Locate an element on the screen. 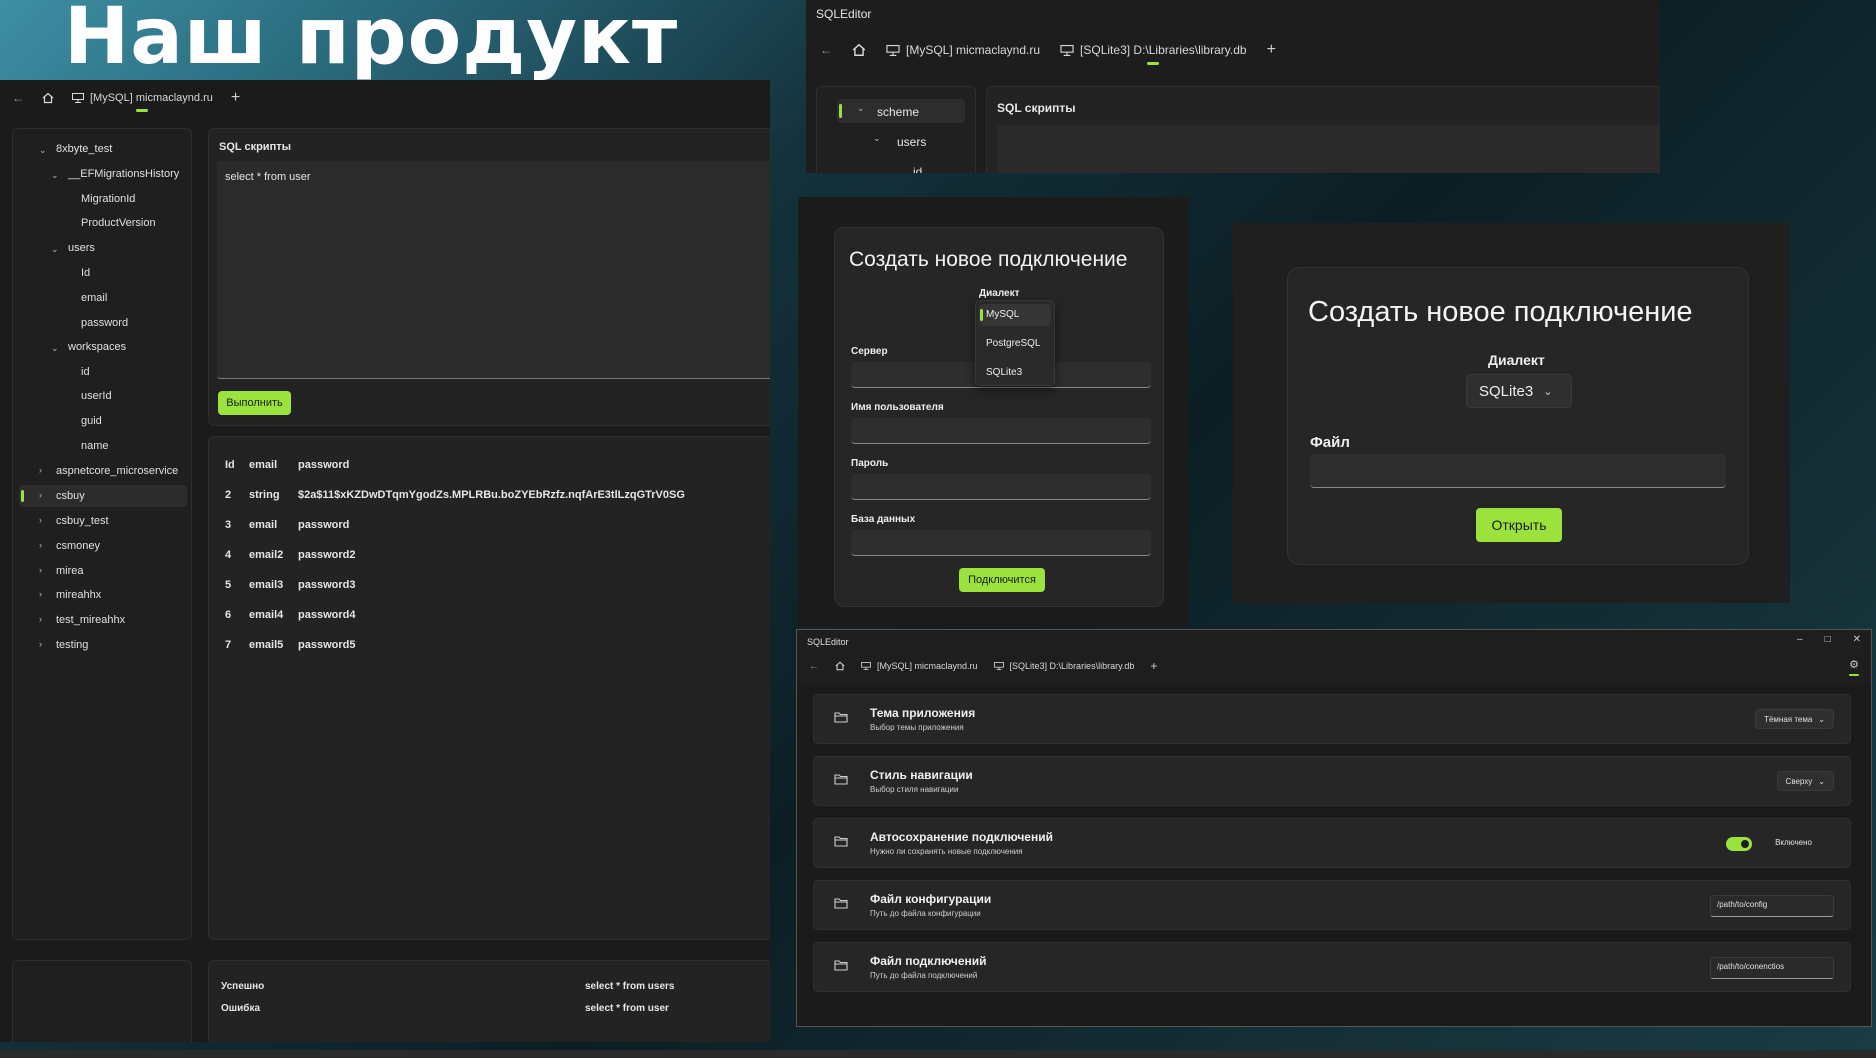 This screenshot has height=1058, width=1876. dialect-option: SQLite3 is located at coordinates (1004, 372).